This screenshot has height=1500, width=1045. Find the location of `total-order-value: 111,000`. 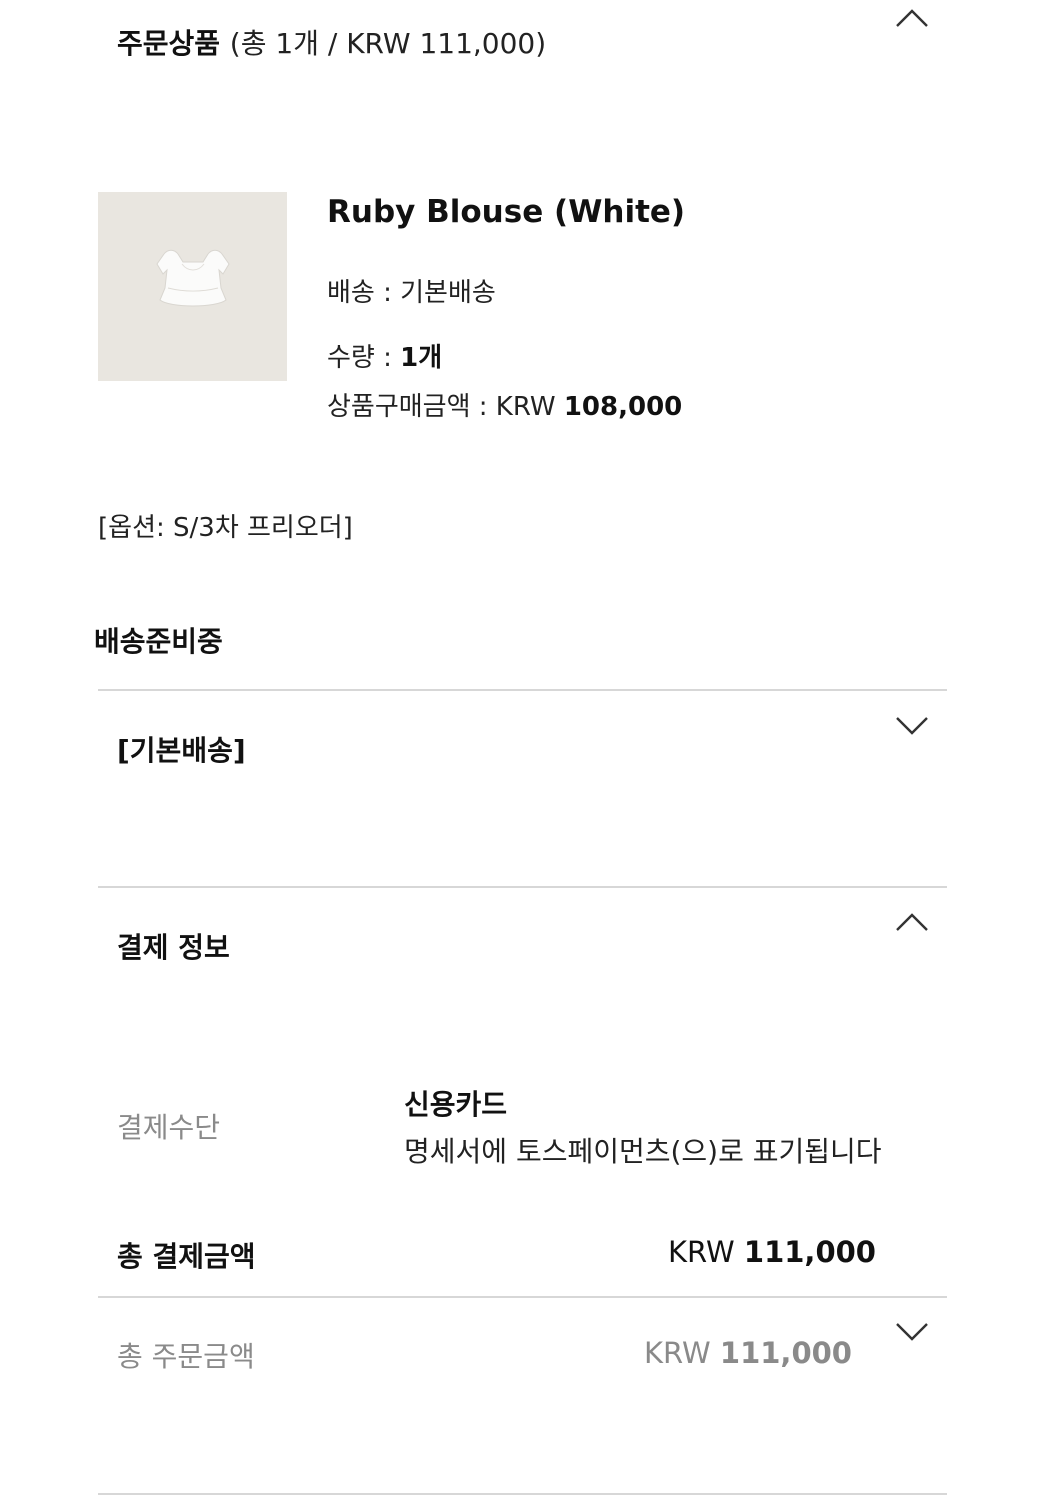

total-order-value: 111,000 is located at coordinates (785, 1353).